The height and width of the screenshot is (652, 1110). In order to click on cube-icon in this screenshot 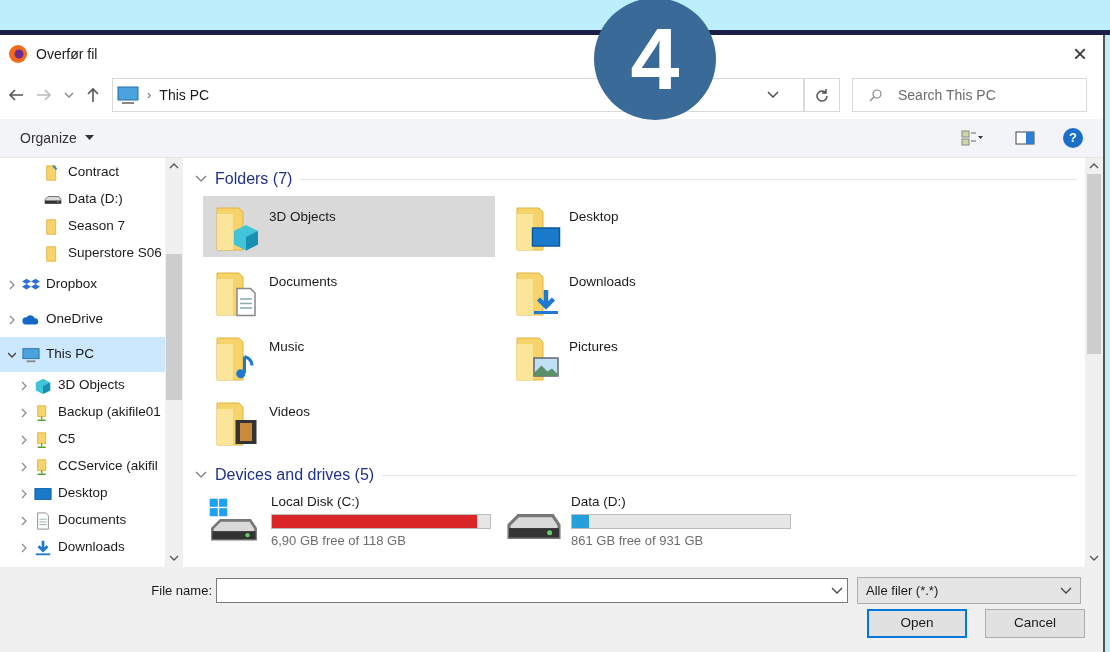, I will do `click(43, 385)`.